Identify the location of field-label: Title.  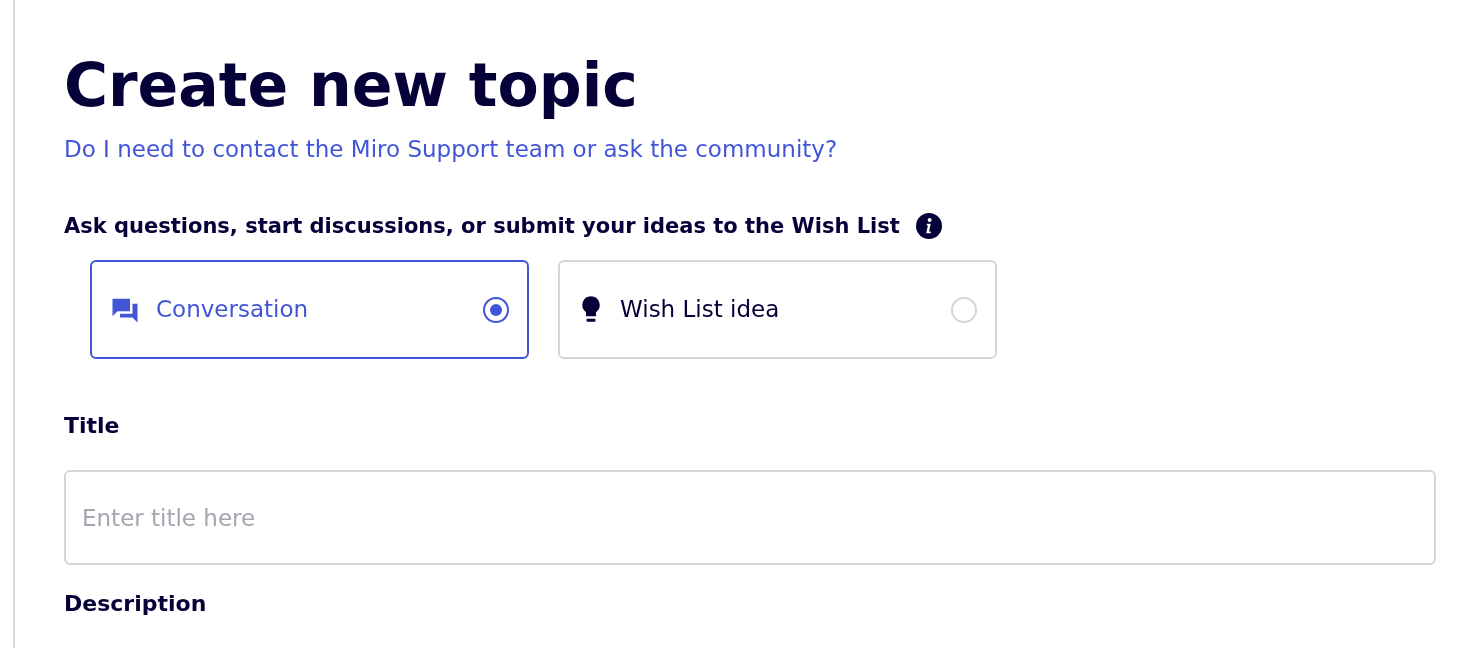
(92, 426).